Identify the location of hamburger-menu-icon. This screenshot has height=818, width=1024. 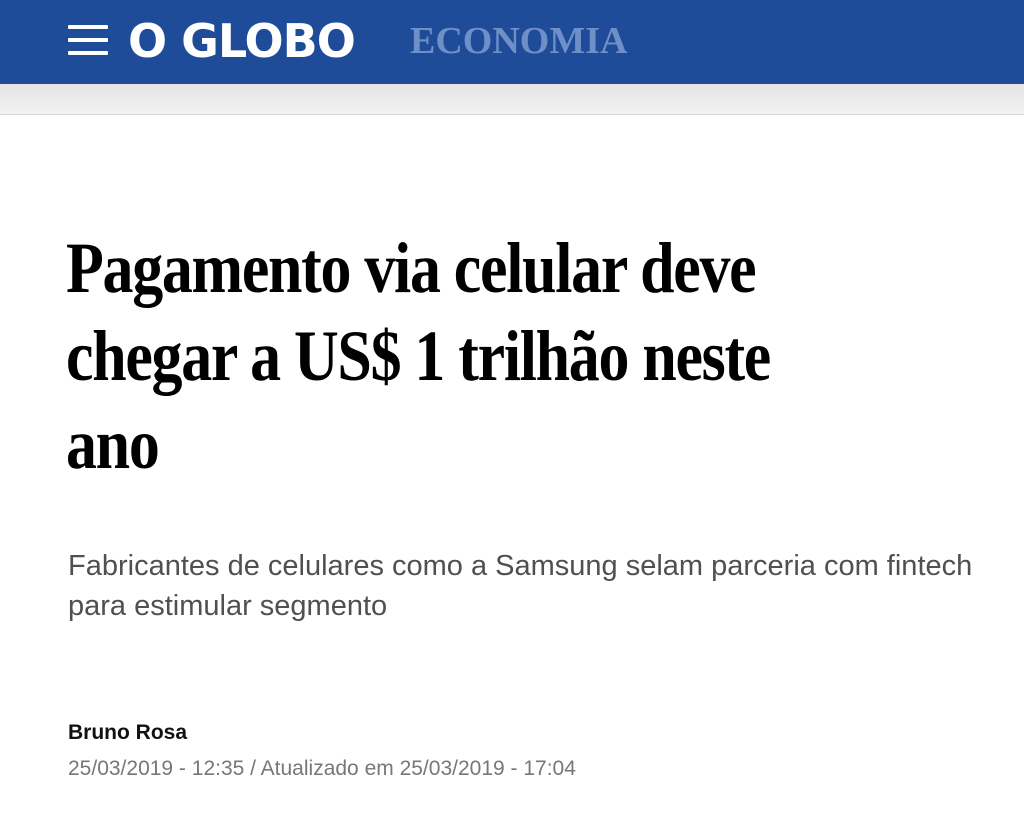
(88, 41).